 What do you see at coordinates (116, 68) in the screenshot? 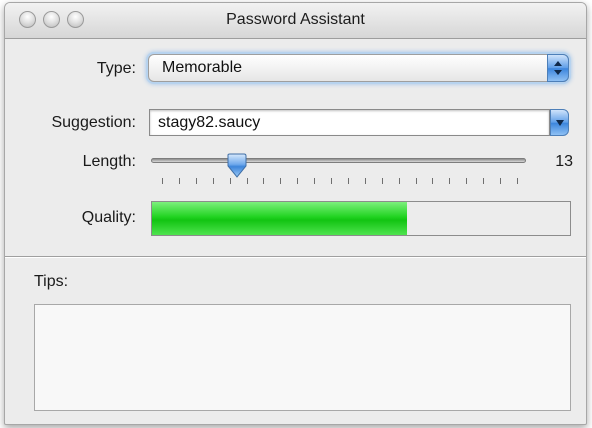
I see `type-label: Type:` at bounding box center [116, 68].